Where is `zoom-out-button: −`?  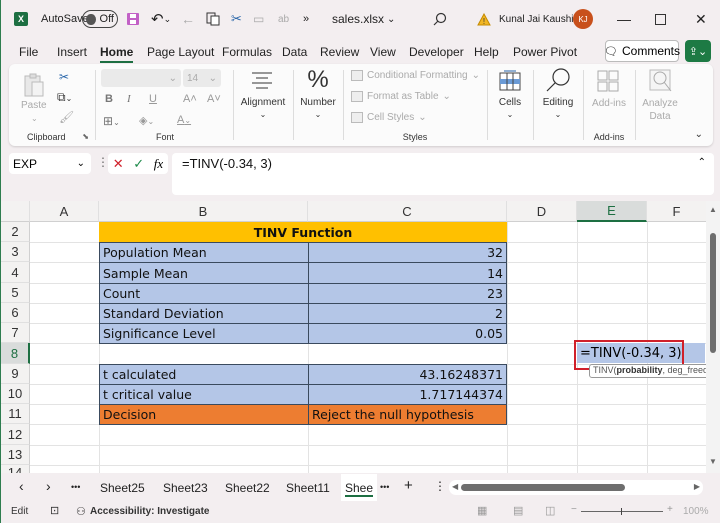
zoom-out-button: − is located at coordinates (574, 509).